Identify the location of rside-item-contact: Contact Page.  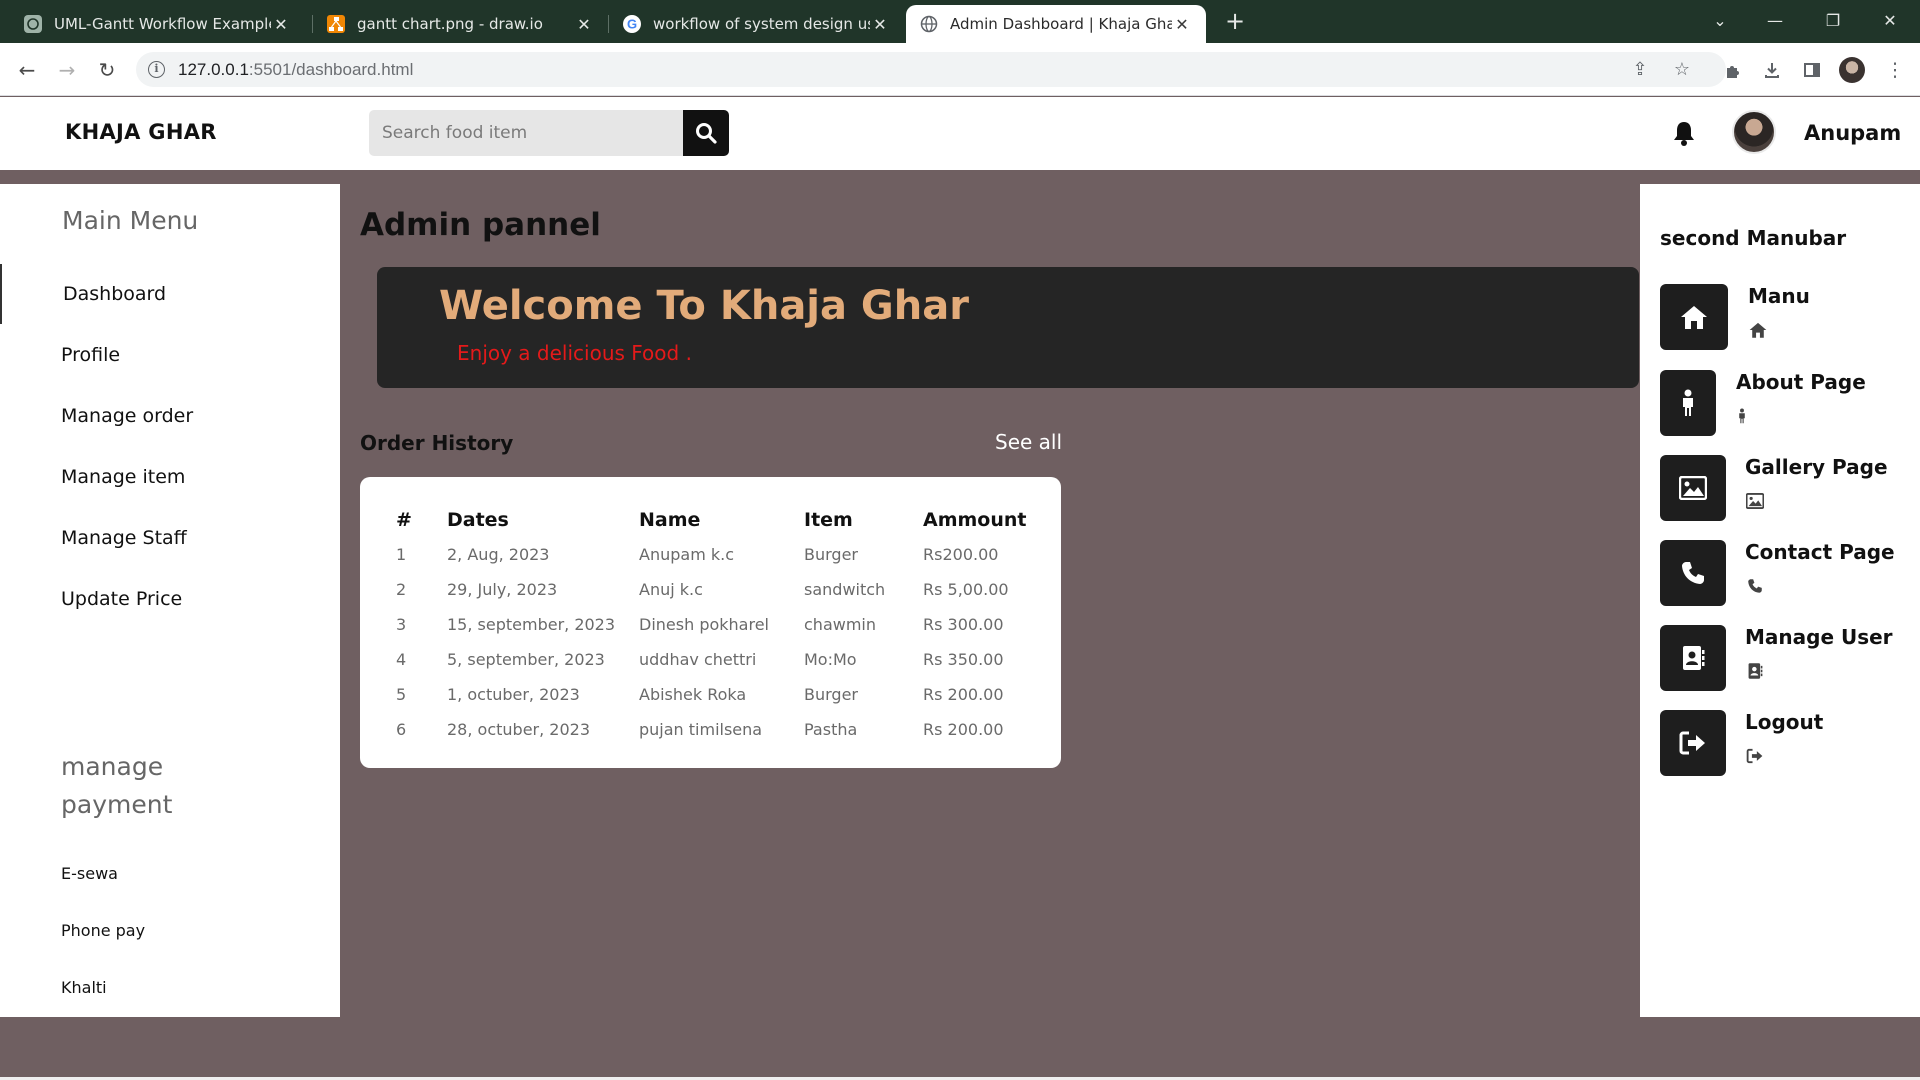
(1785, 573).